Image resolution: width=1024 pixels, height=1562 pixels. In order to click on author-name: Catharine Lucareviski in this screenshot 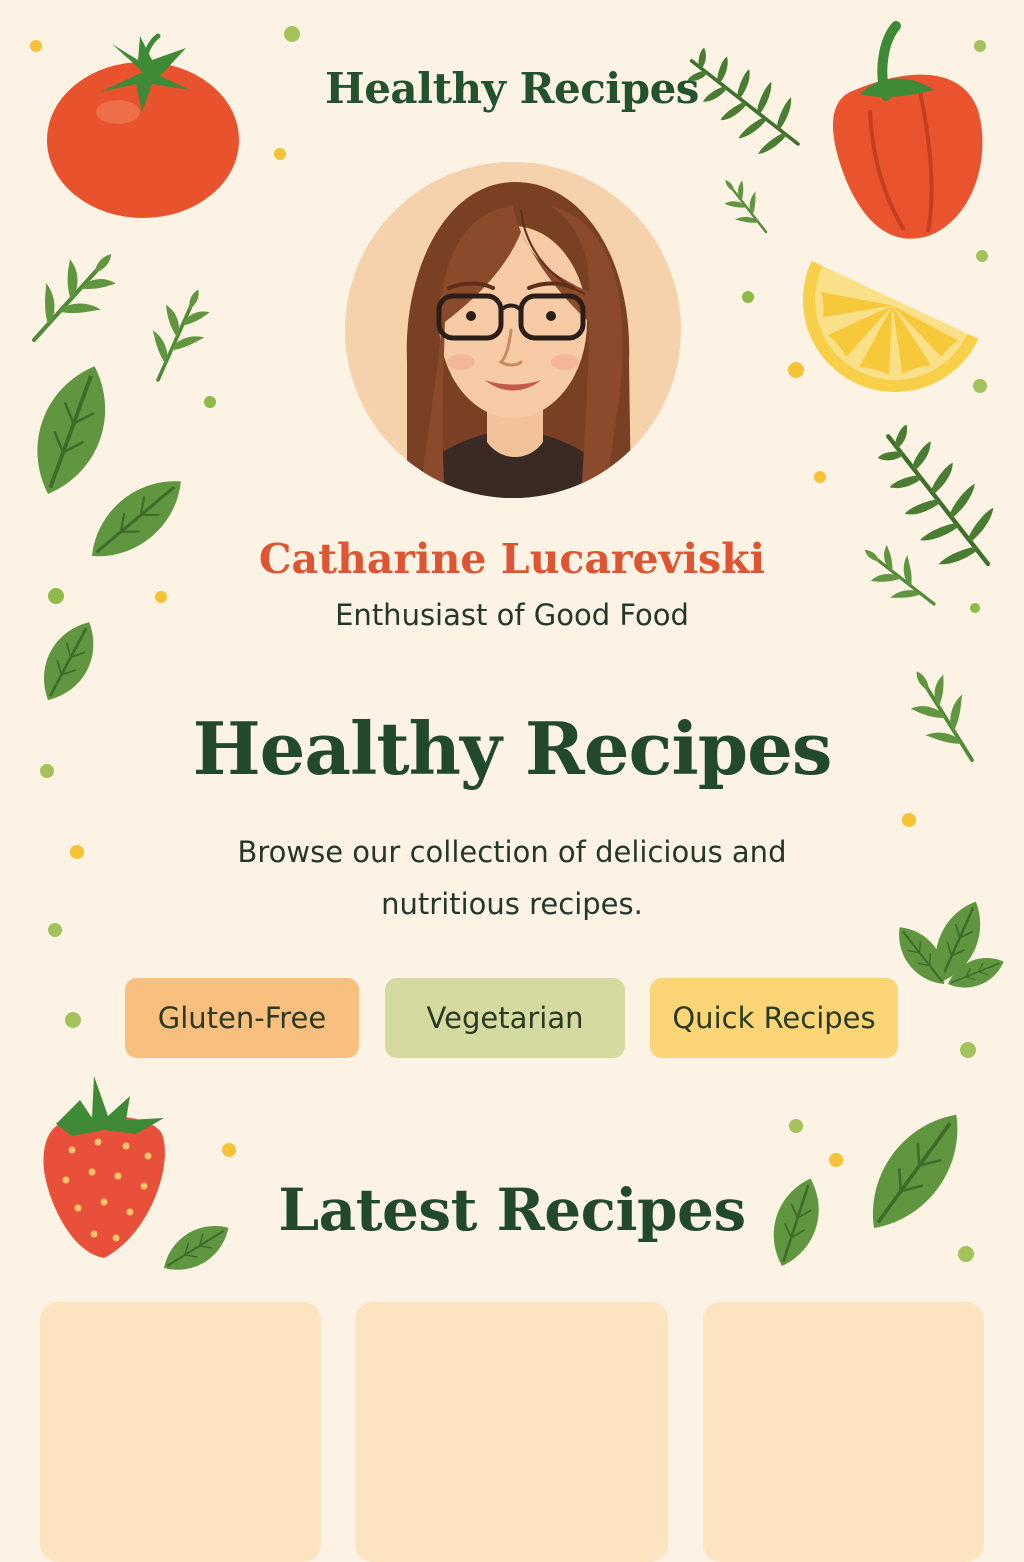, I will do `click(512, 559)`.